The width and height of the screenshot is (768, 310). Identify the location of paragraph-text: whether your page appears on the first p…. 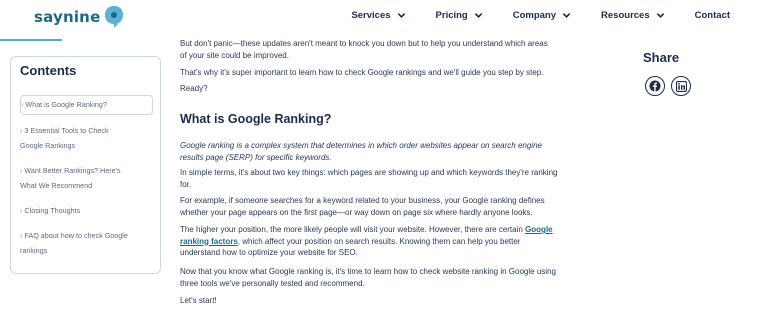
(356, 212).